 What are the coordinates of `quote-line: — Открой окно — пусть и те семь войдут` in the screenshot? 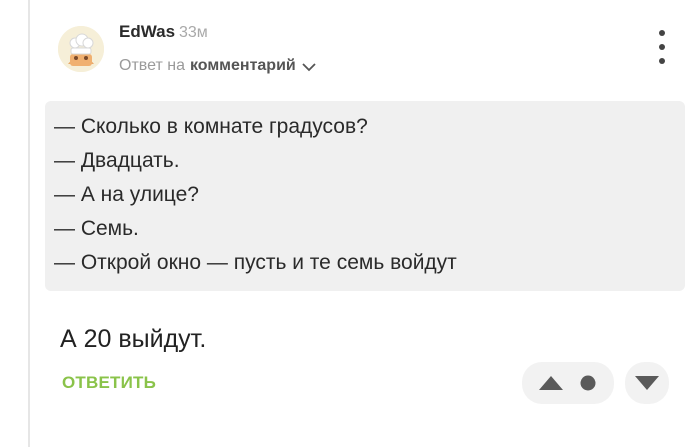 It's located at (255, 262).